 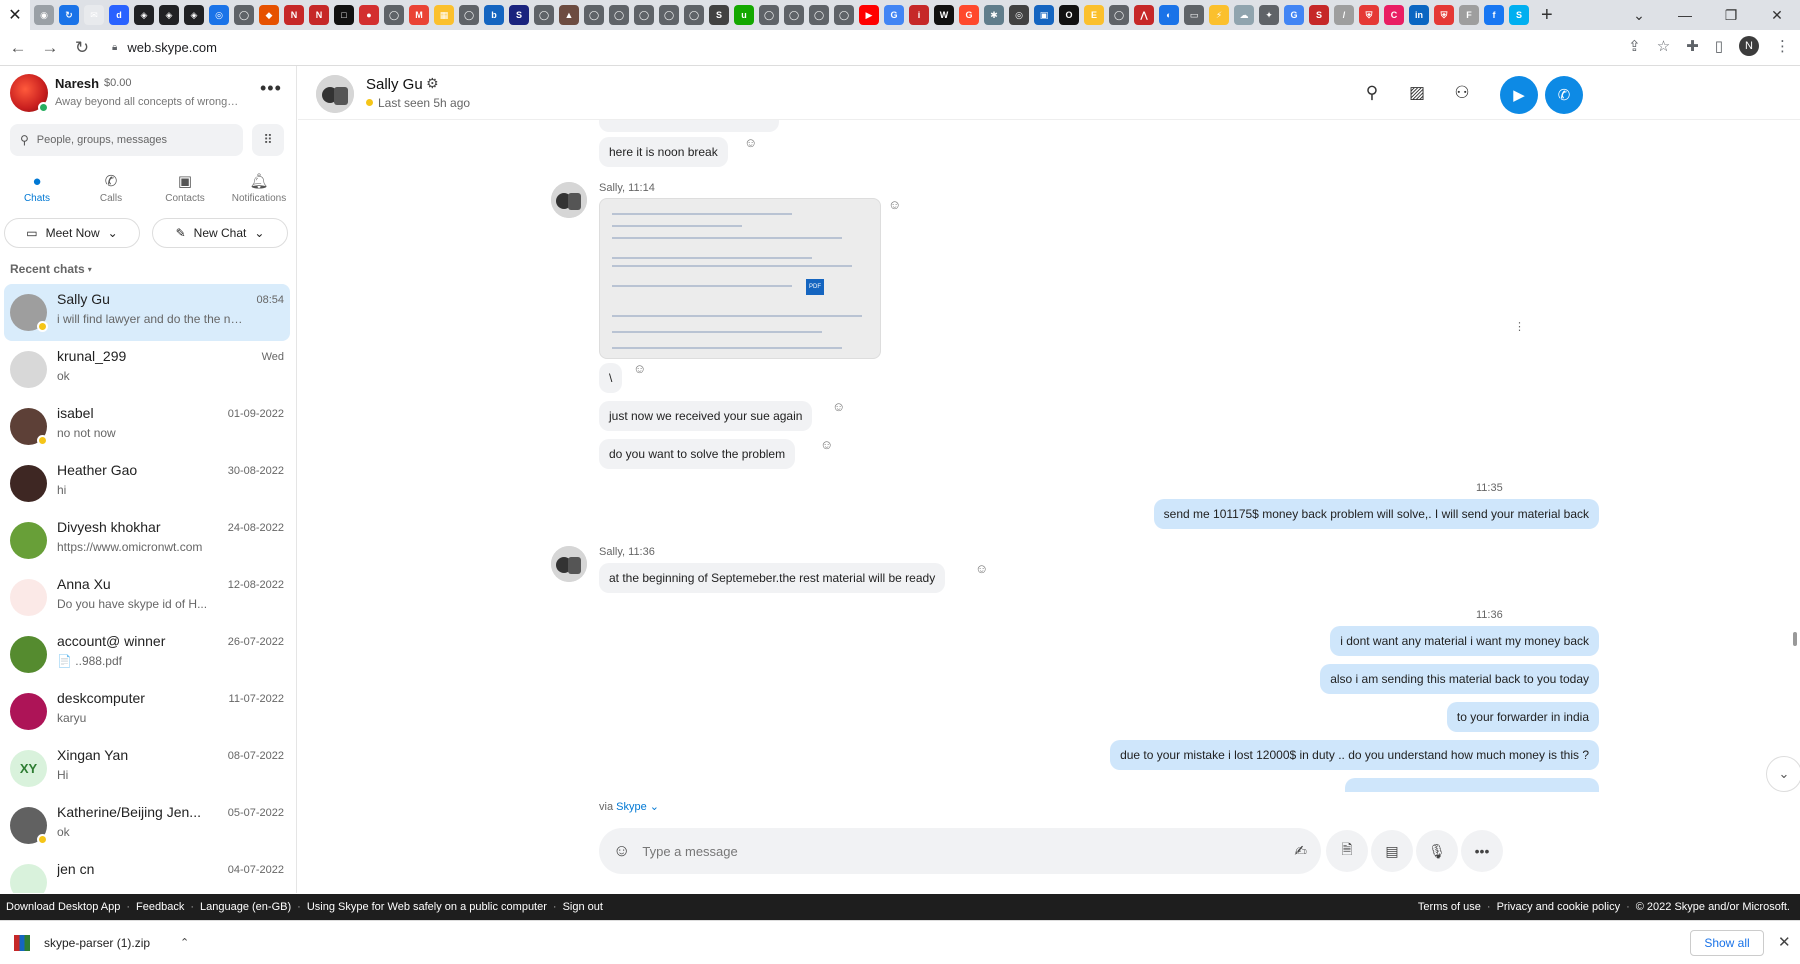 What do you see at coordinates (1462, 93) in the screenshot?
I see `add-people-icon: ⚇` at bounding box center [1462, 93].